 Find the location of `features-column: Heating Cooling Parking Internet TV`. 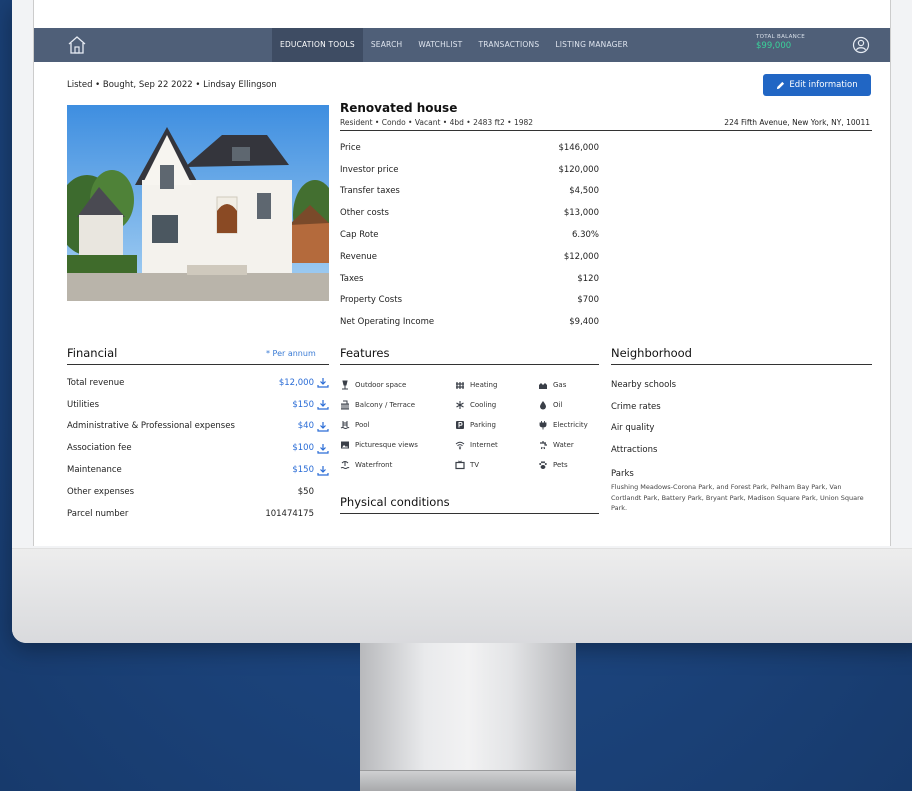

features-column: Heating Cooling Parking Internet TV is located at coordinates (476, 425).